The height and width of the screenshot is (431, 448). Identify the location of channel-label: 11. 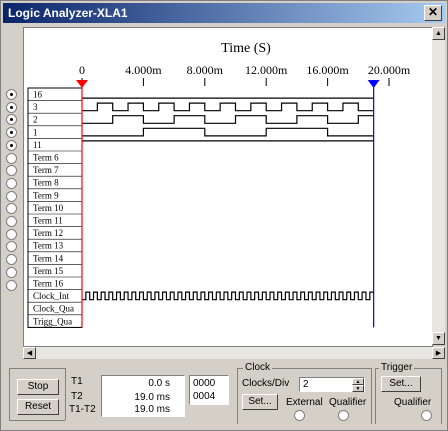
(37, 145).